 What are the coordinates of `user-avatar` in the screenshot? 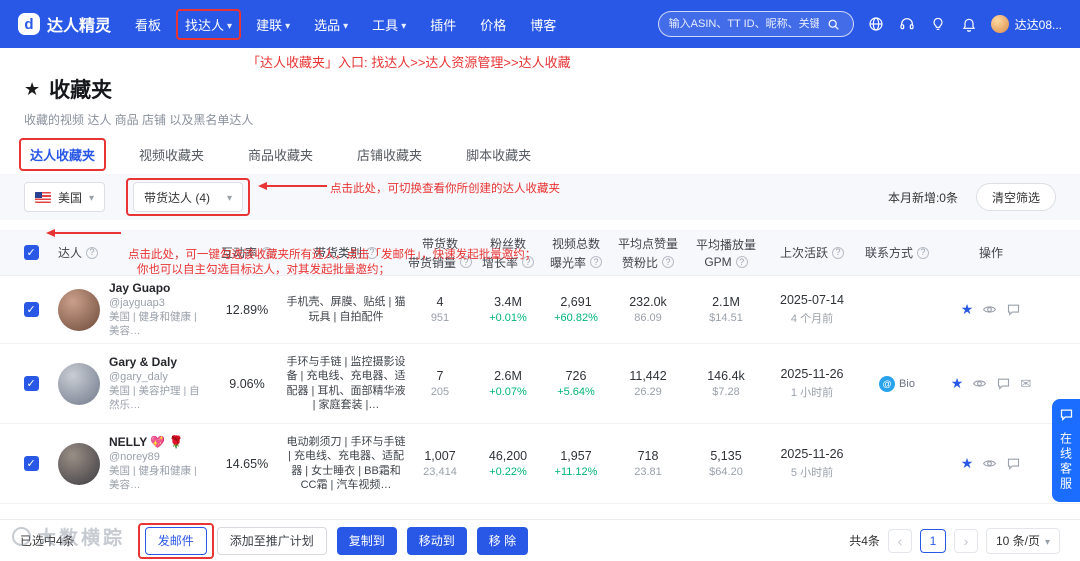 It's located at (999, 24).